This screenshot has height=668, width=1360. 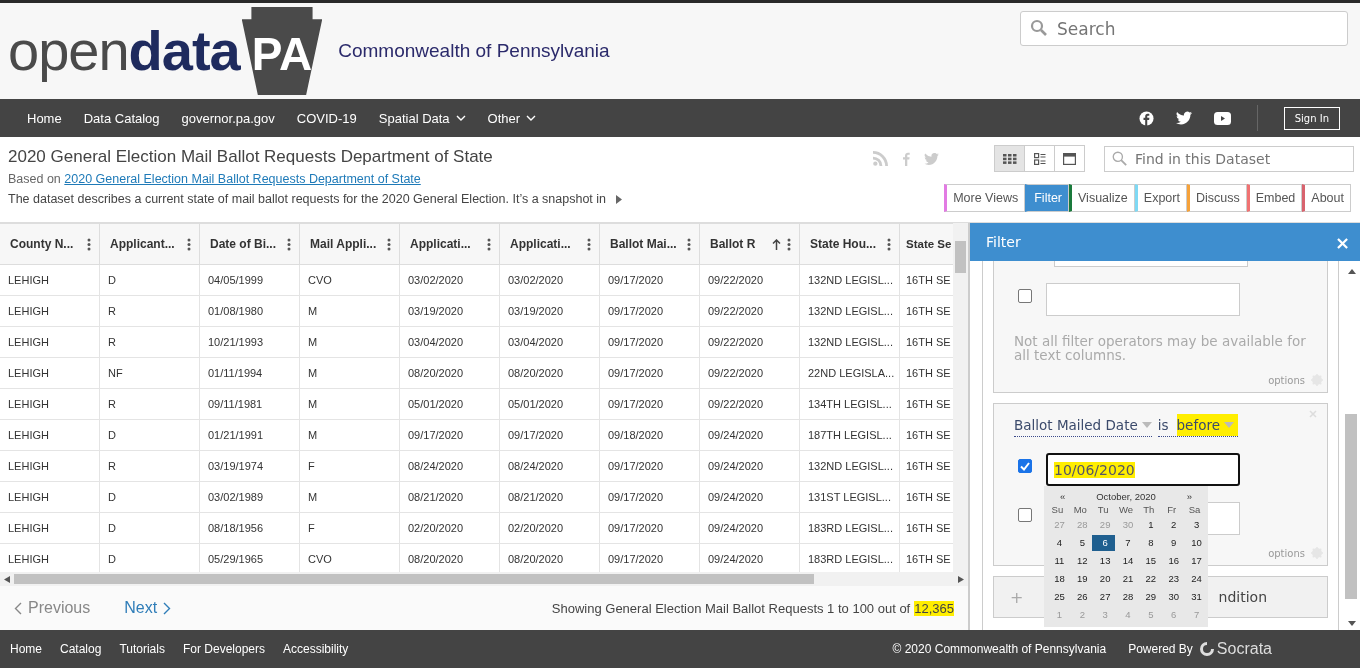 I want to click on table-cell: 09/18/2020, so click(x=650, y=435).